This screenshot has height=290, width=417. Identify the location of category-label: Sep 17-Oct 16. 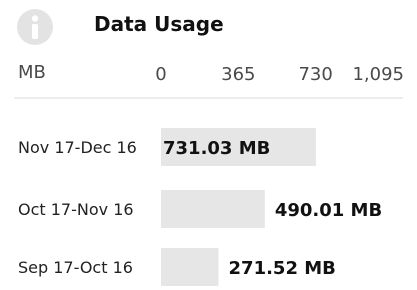
(75, 267).